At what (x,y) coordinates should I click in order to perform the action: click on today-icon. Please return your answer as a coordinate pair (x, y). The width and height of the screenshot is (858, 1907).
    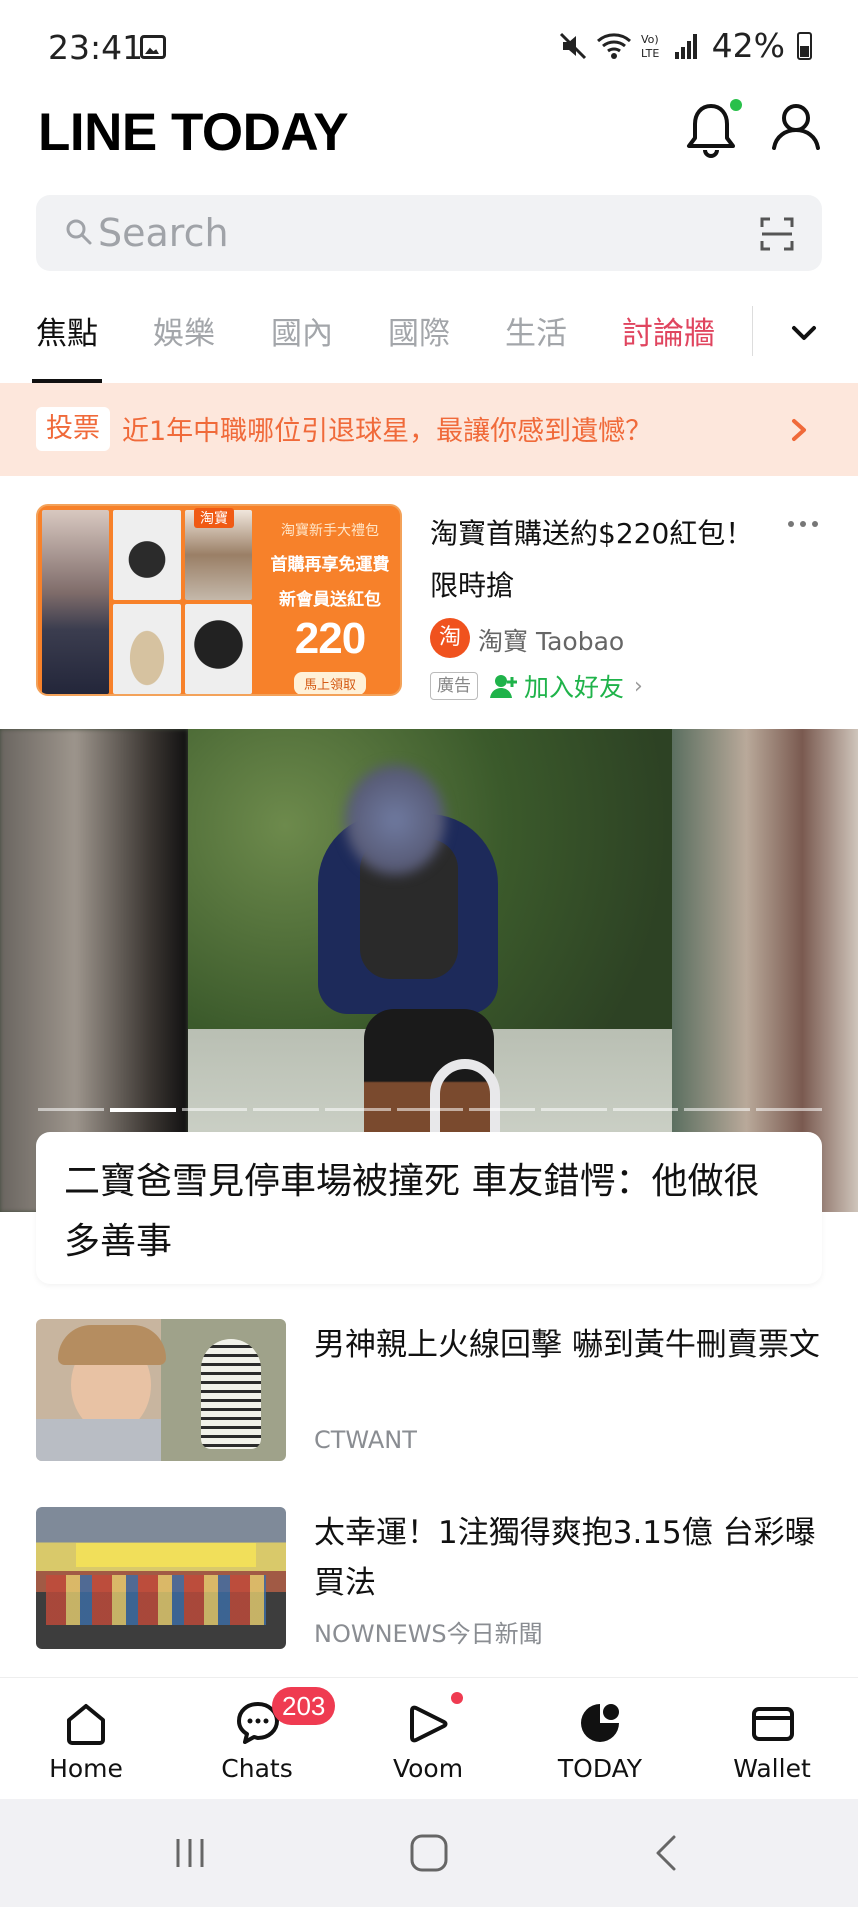
    Looking at the image, I should click on (600, 1723).